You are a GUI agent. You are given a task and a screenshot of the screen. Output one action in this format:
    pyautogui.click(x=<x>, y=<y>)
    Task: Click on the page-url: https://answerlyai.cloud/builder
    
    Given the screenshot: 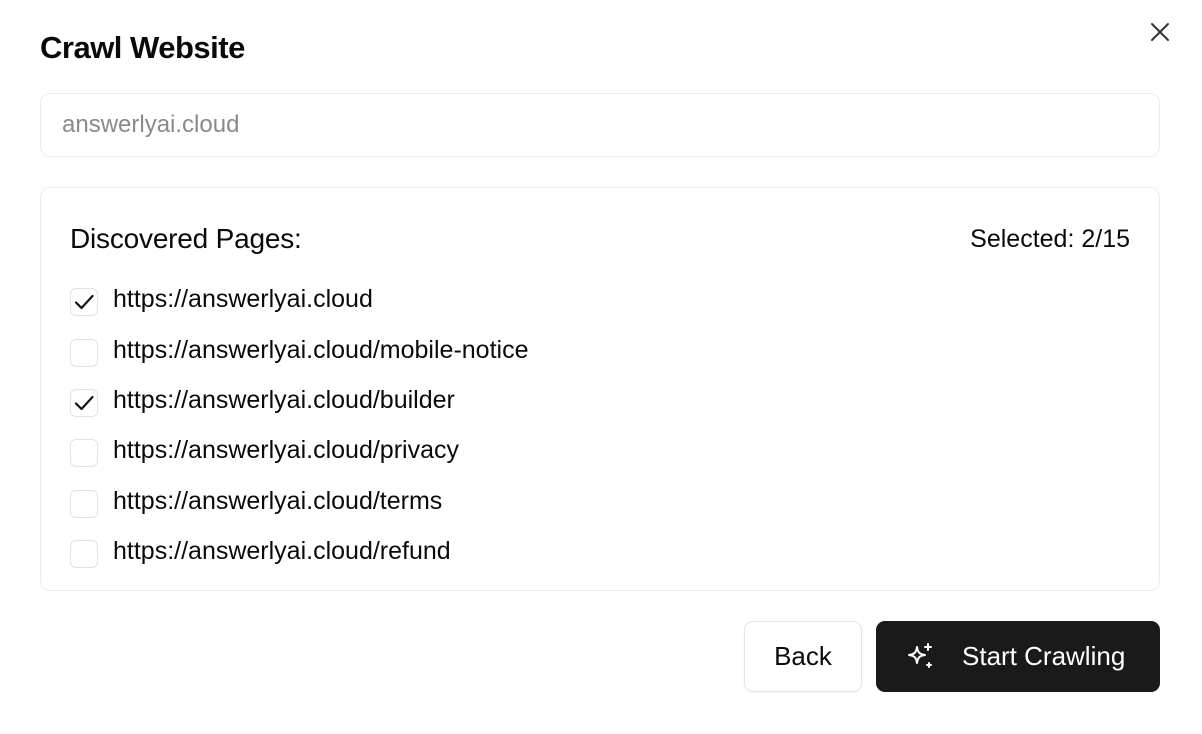 What is the action you would take?
    pyautogui.click(x=284, y=399)
    